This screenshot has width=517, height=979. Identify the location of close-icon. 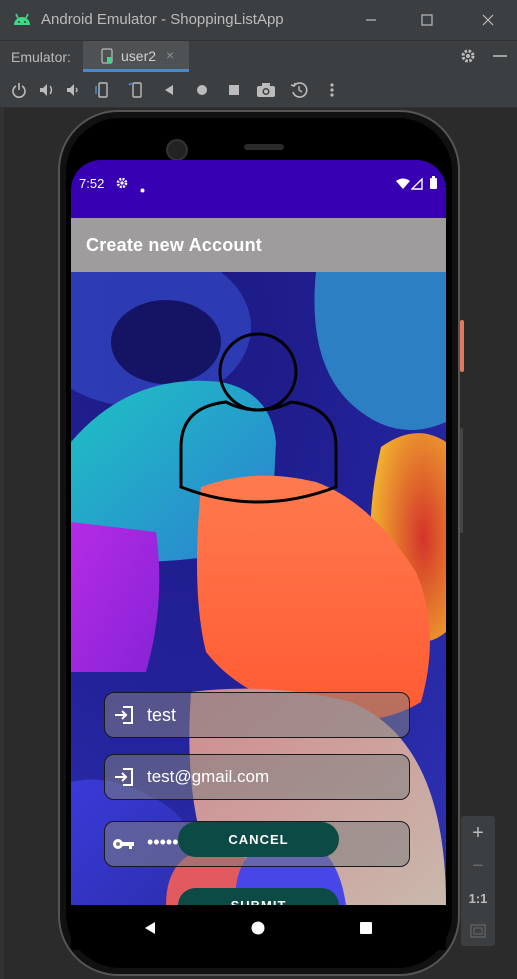
(488, 20).